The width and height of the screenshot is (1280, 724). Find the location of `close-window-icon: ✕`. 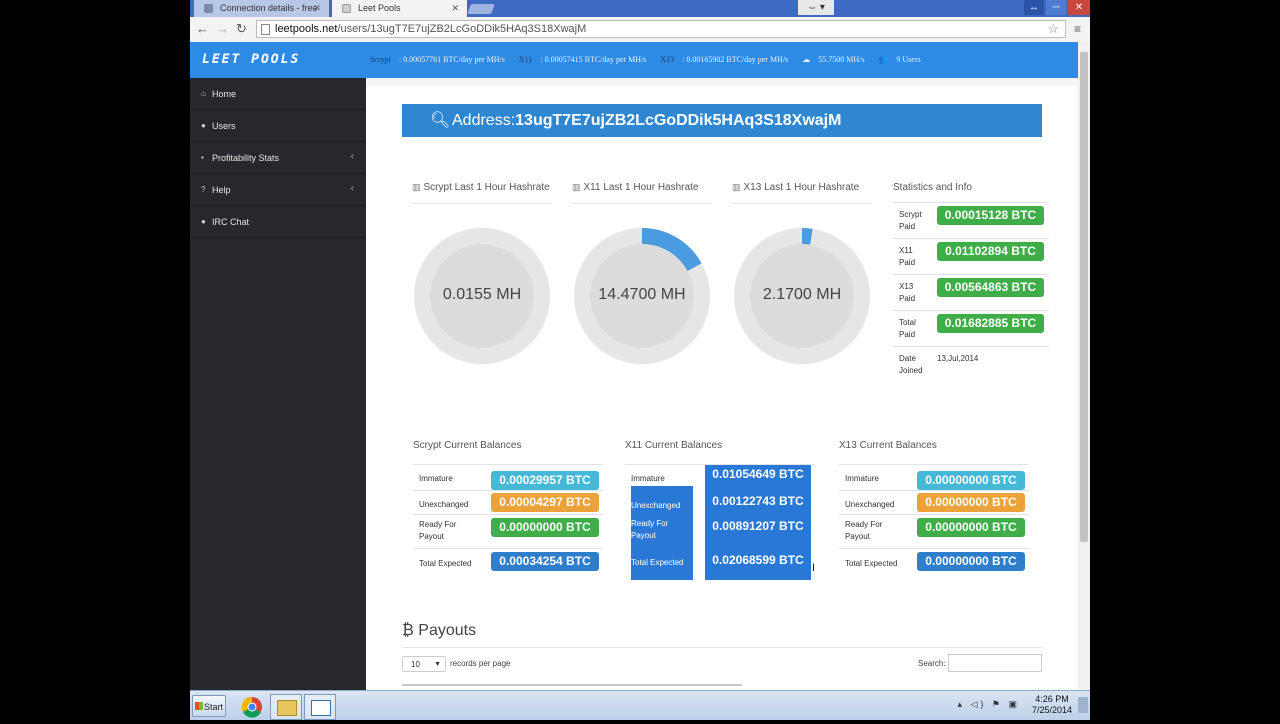

close-window-icon: ✕ is located at coordinates (1079, 7).